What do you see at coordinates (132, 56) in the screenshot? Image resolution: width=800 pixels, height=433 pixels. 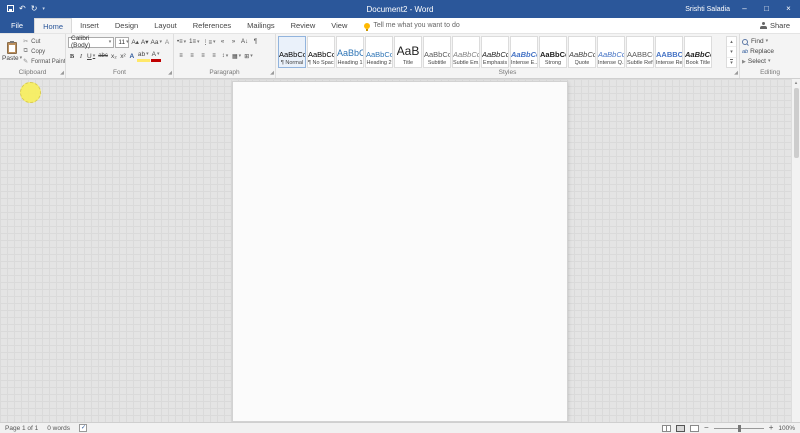 I see `text-effects-button: A` at bounding box center [132, 56].